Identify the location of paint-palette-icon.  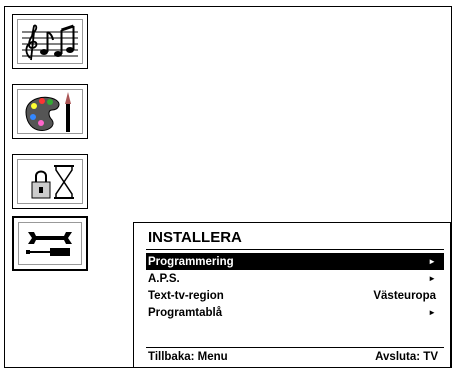
(48, 111).